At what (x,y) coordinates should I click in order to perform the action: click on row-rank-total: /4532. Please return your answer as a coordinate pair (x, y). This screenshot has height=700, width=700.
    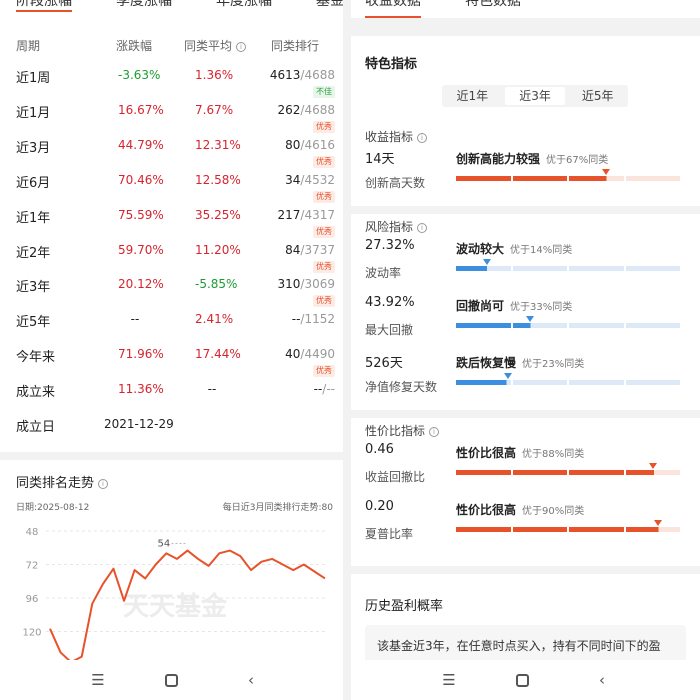
    Looking at the image, I should click on (317, 179).